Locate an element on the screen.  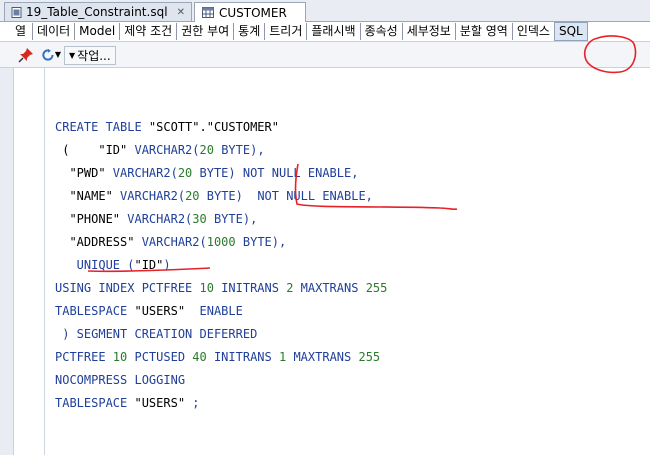
subtab-12: SQL is located at coordinates (570, 31).